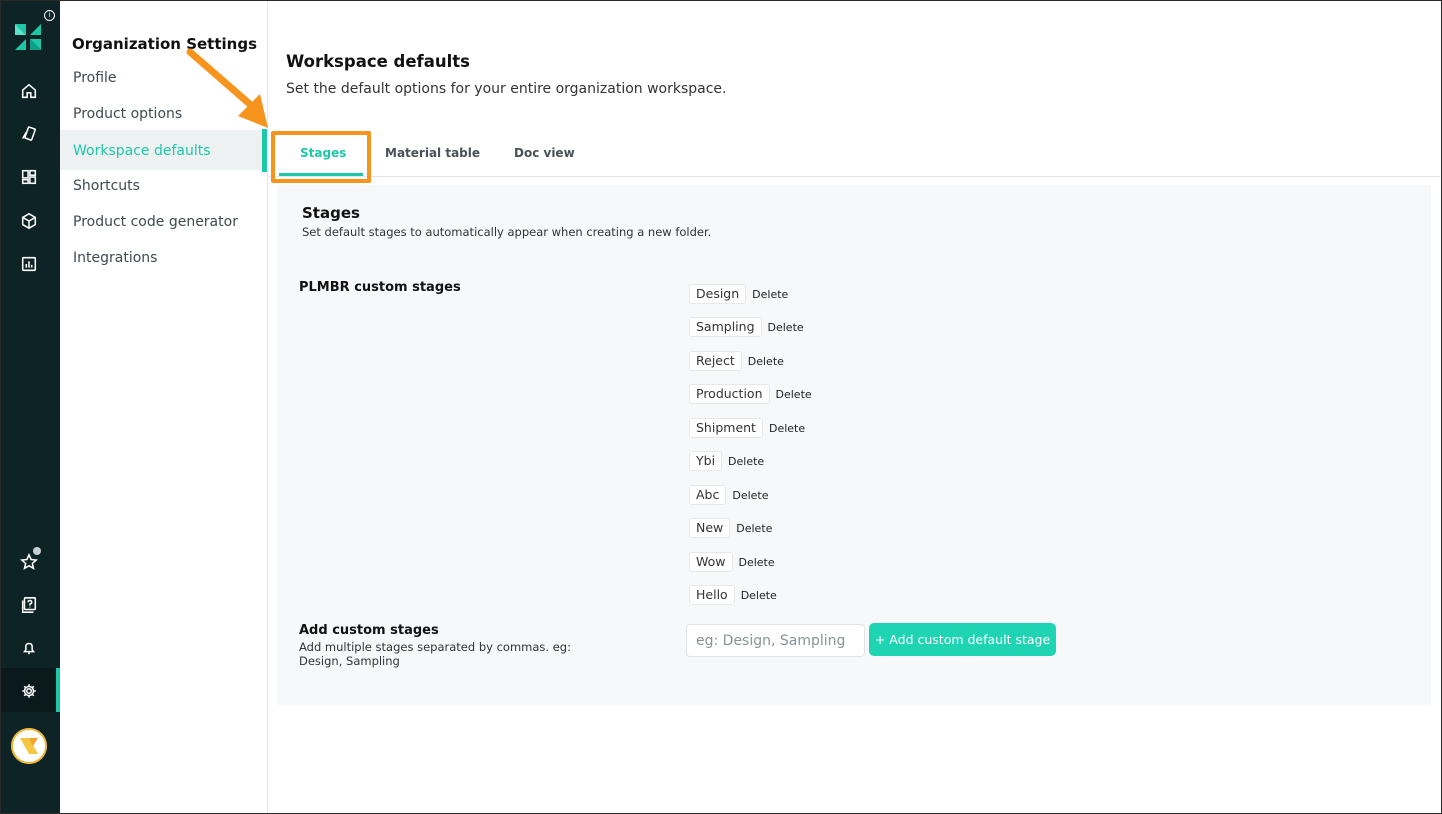  What do you see at coordinates (37, 551) in the screenshot?
I see `notification-dot` at bounding box center [37, 551].